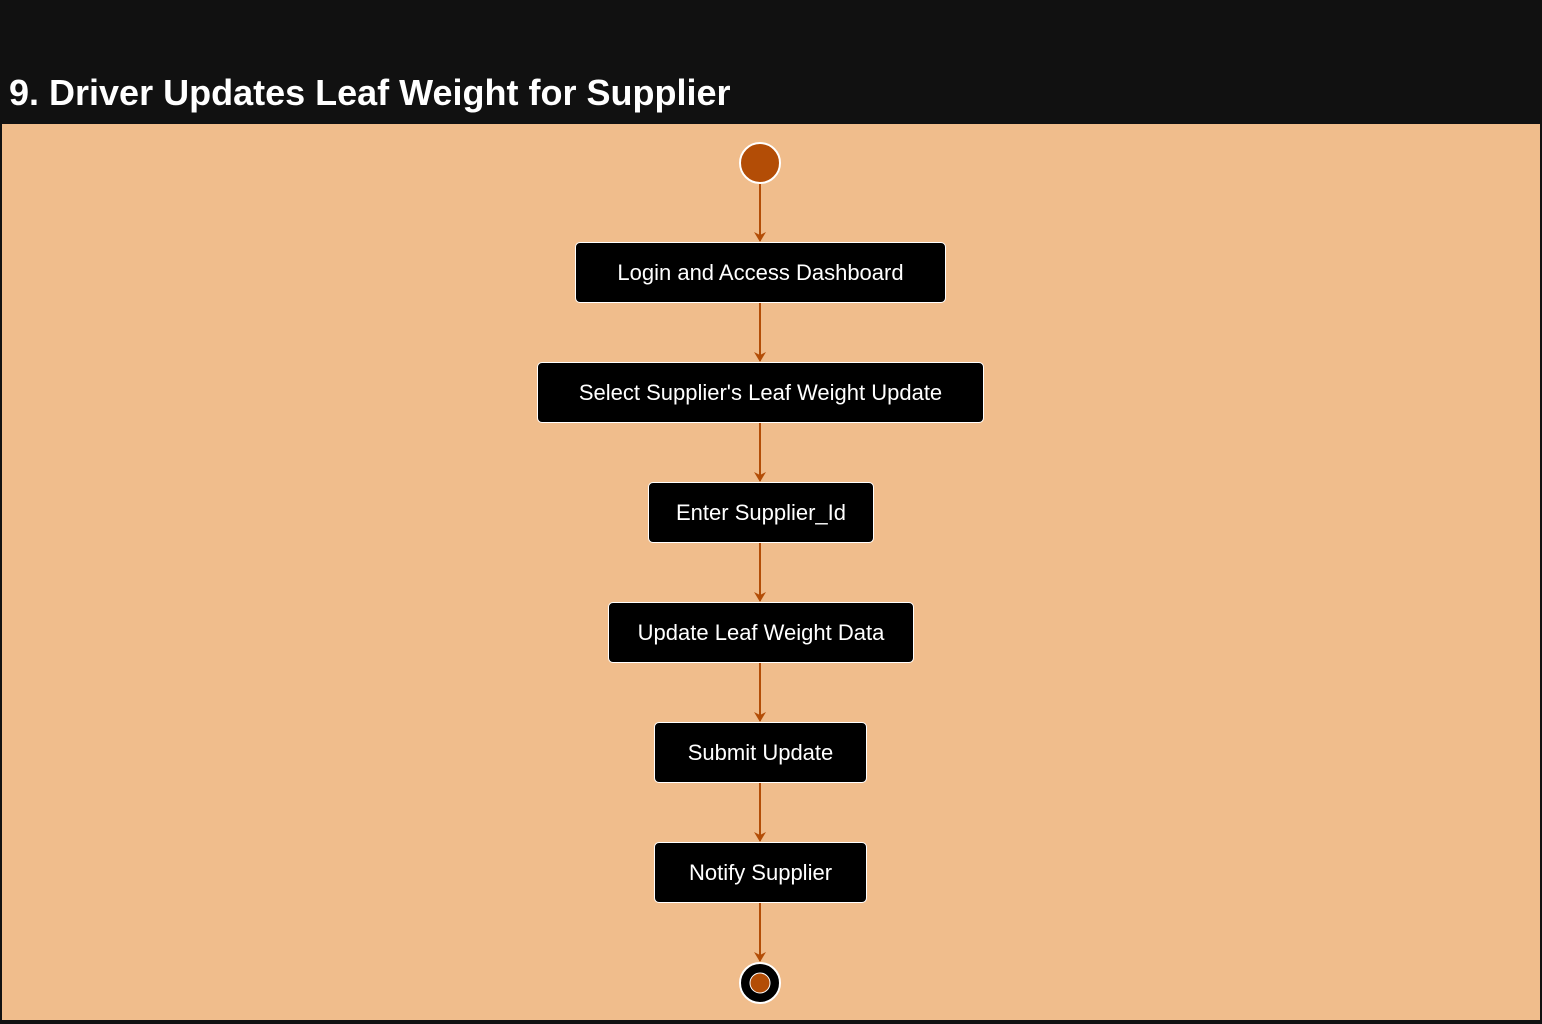 The image size is (1542, 1024). Describe the element at coordinates (761, 512) in the screenshot. I see `action-enter-supplier-id: Enter Supplier_Id` at that location.